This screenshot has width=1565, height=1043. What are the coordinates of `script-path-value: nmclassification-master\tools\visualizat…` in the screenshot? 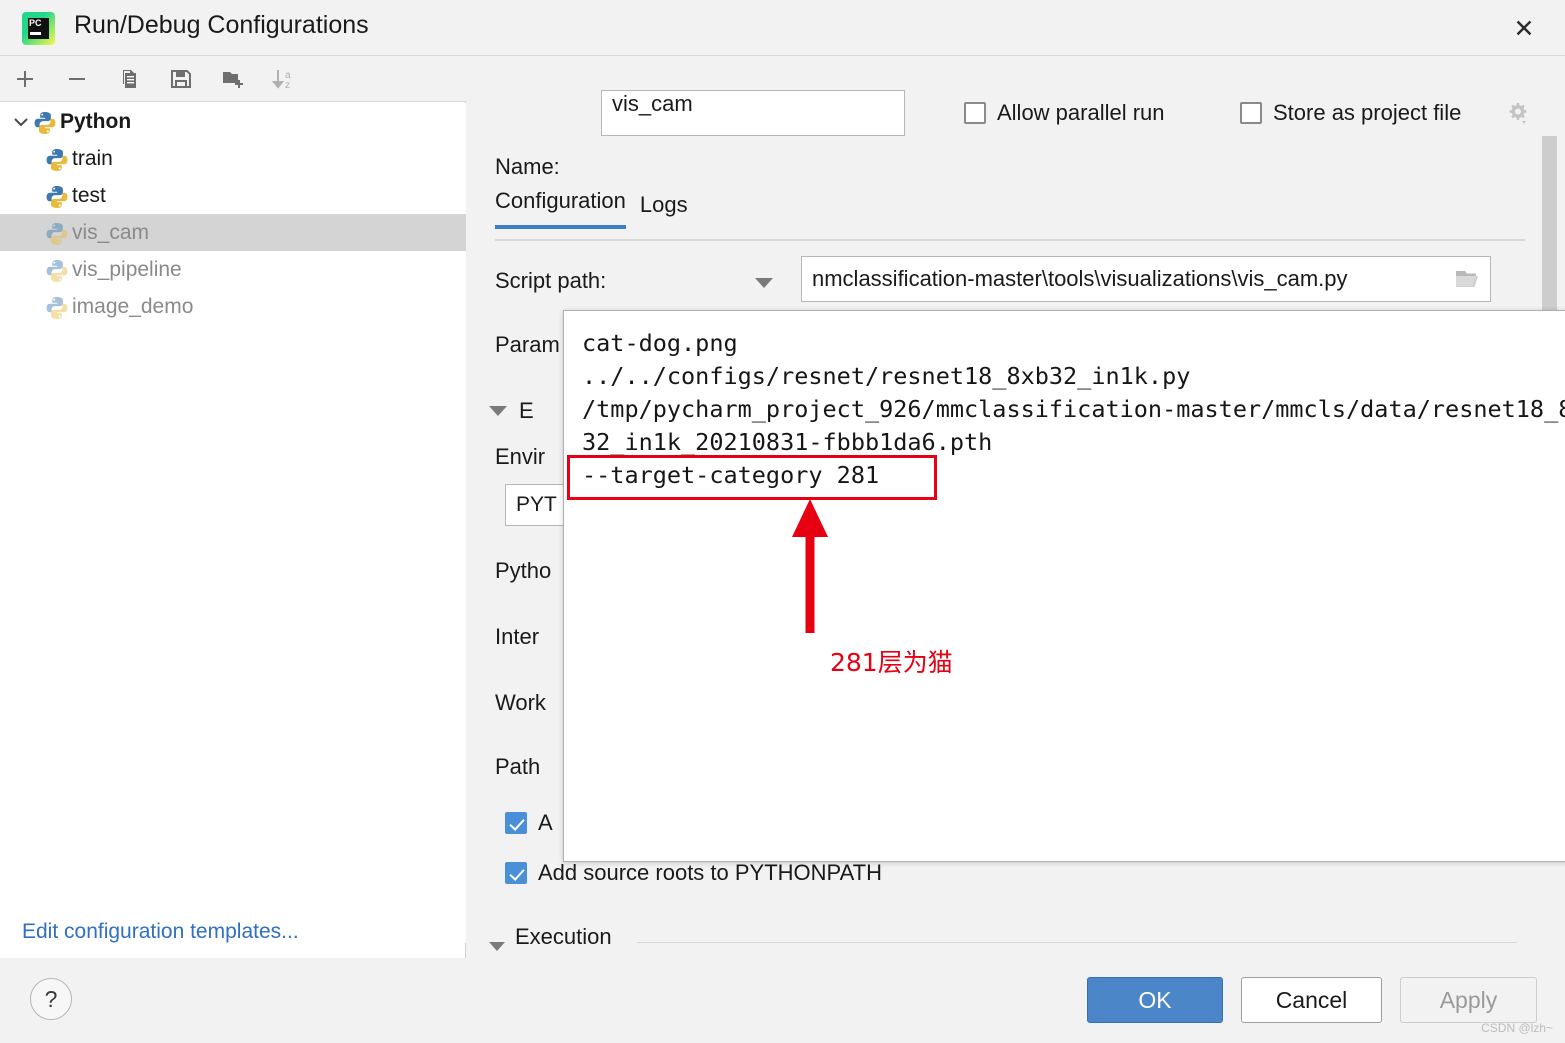 It's located at (1080, 278).